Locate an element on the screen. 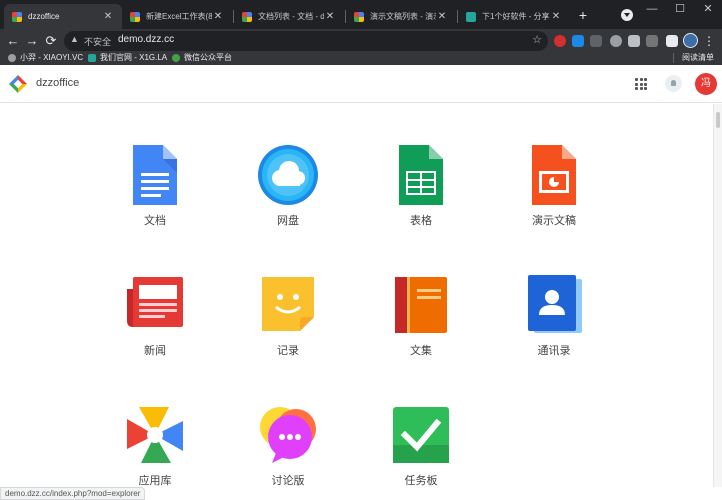  back-arrow-icon: ← is located at coordinates (13, 41).